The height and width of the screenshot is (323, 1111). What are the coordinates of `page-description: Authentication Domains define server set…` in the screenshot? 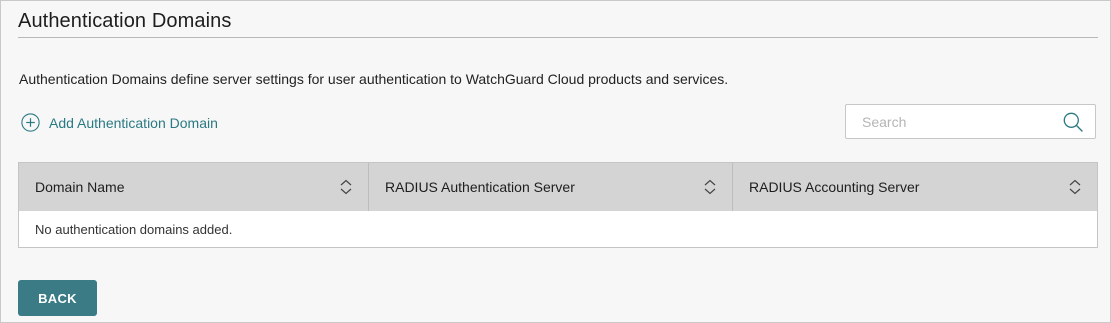 It's located at (374, 79).